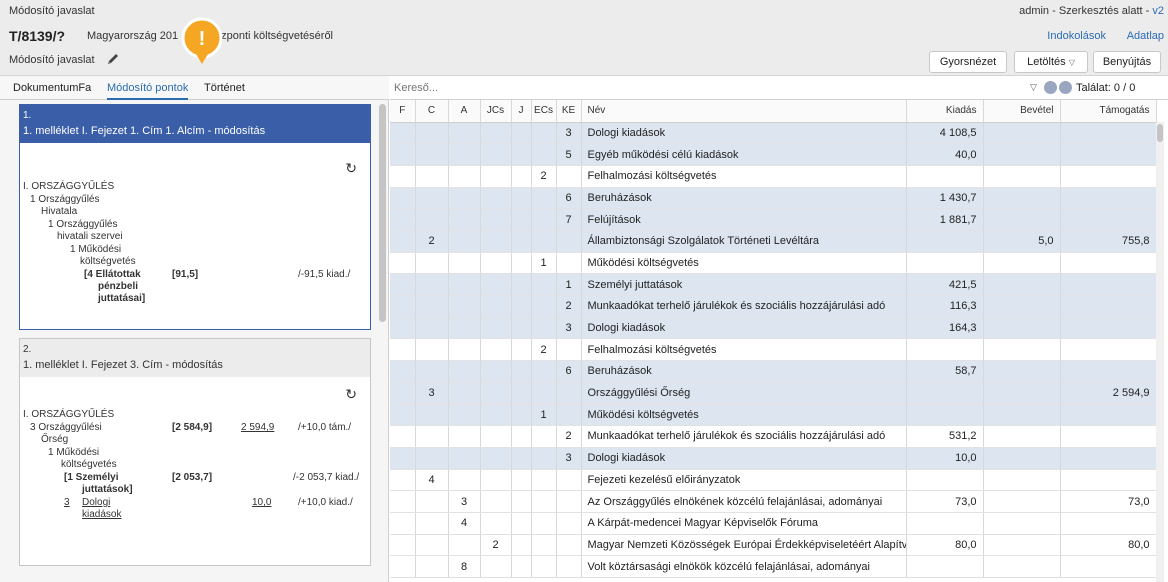 The height and width of the screenshot is (582, 1168). I want to click on cell-tamogatas: 2 594,9, so click(1108, 393).